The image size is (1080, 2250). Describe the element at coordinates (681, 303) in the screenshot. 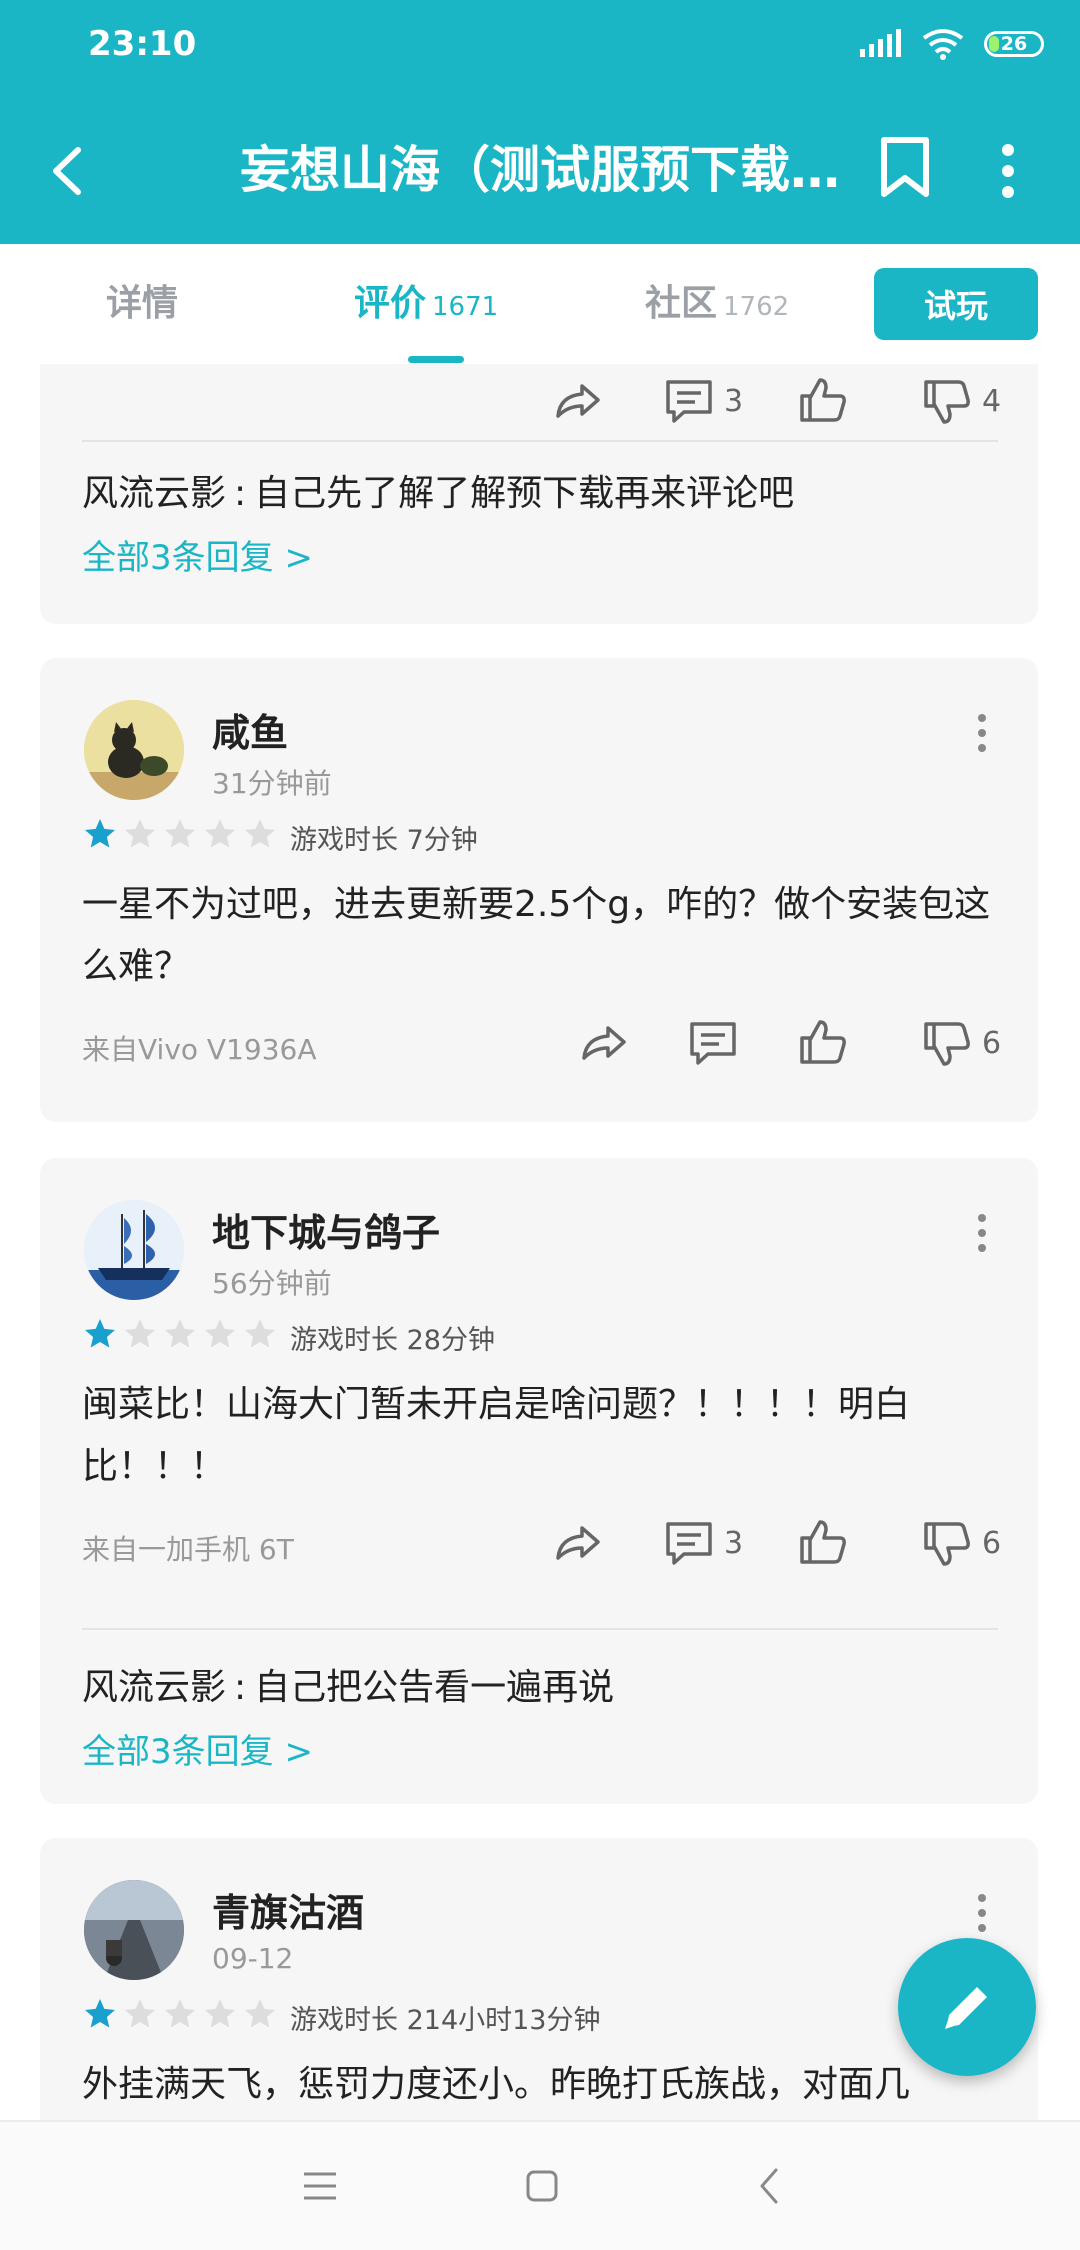

I see `tab-community-label: 社区` at that location.